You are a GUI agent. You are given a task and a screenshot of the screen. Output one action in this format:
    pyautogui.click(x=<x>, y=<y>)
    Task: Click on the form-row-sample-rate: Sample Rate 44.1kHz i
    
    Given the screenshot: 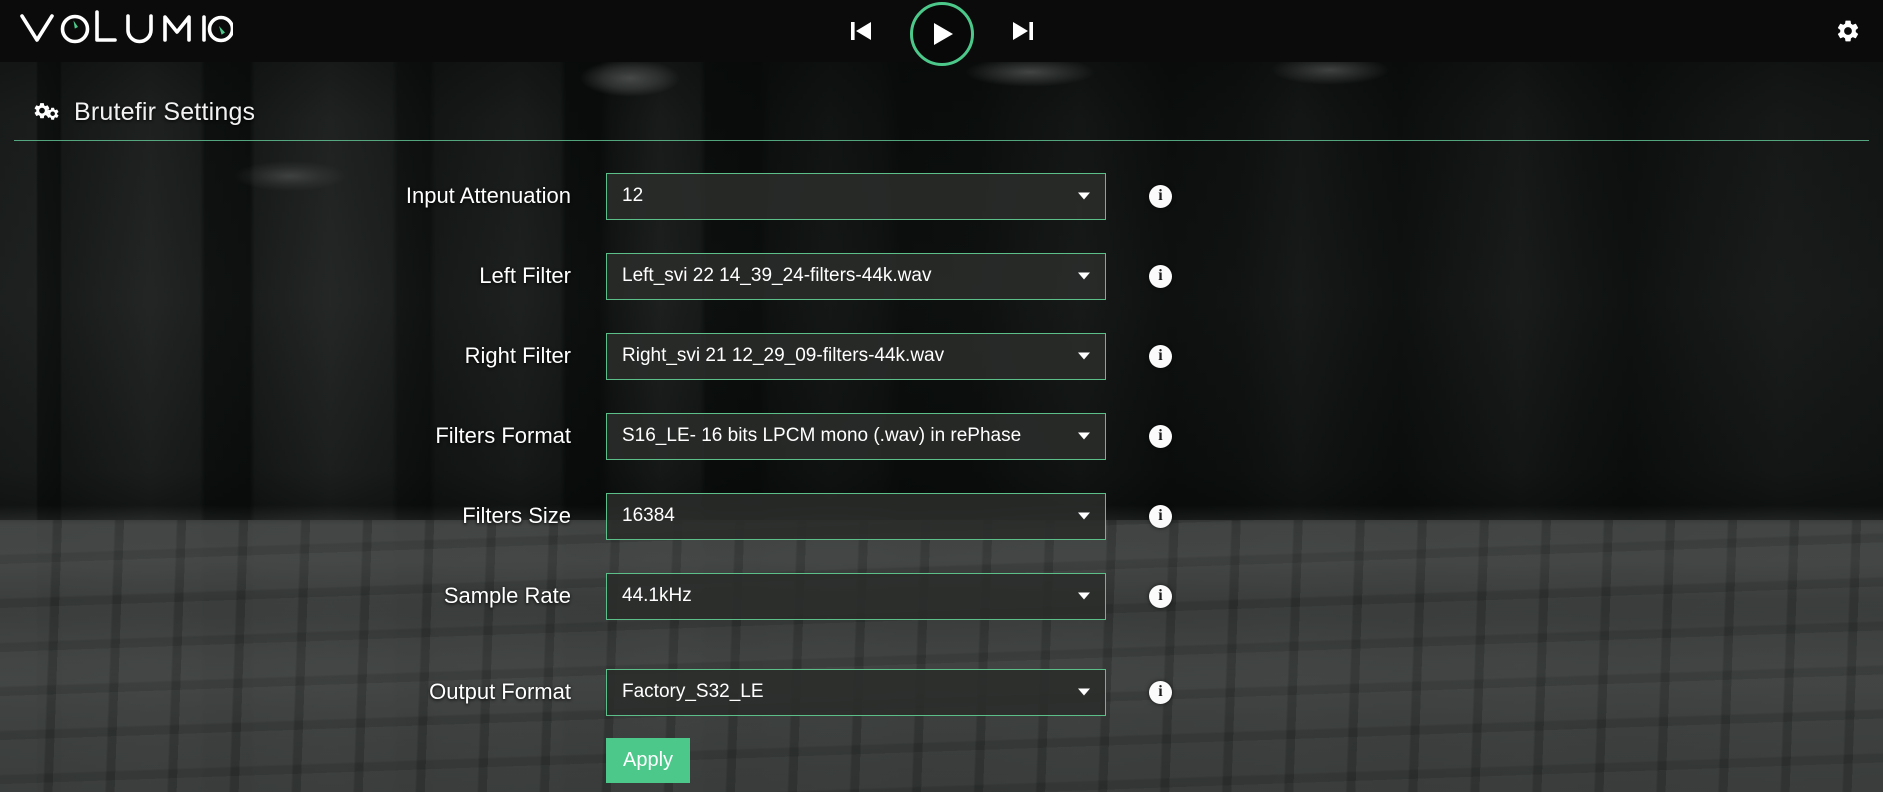 What is the action you would take?
    pyautogui.click(x=941, y=596)
    